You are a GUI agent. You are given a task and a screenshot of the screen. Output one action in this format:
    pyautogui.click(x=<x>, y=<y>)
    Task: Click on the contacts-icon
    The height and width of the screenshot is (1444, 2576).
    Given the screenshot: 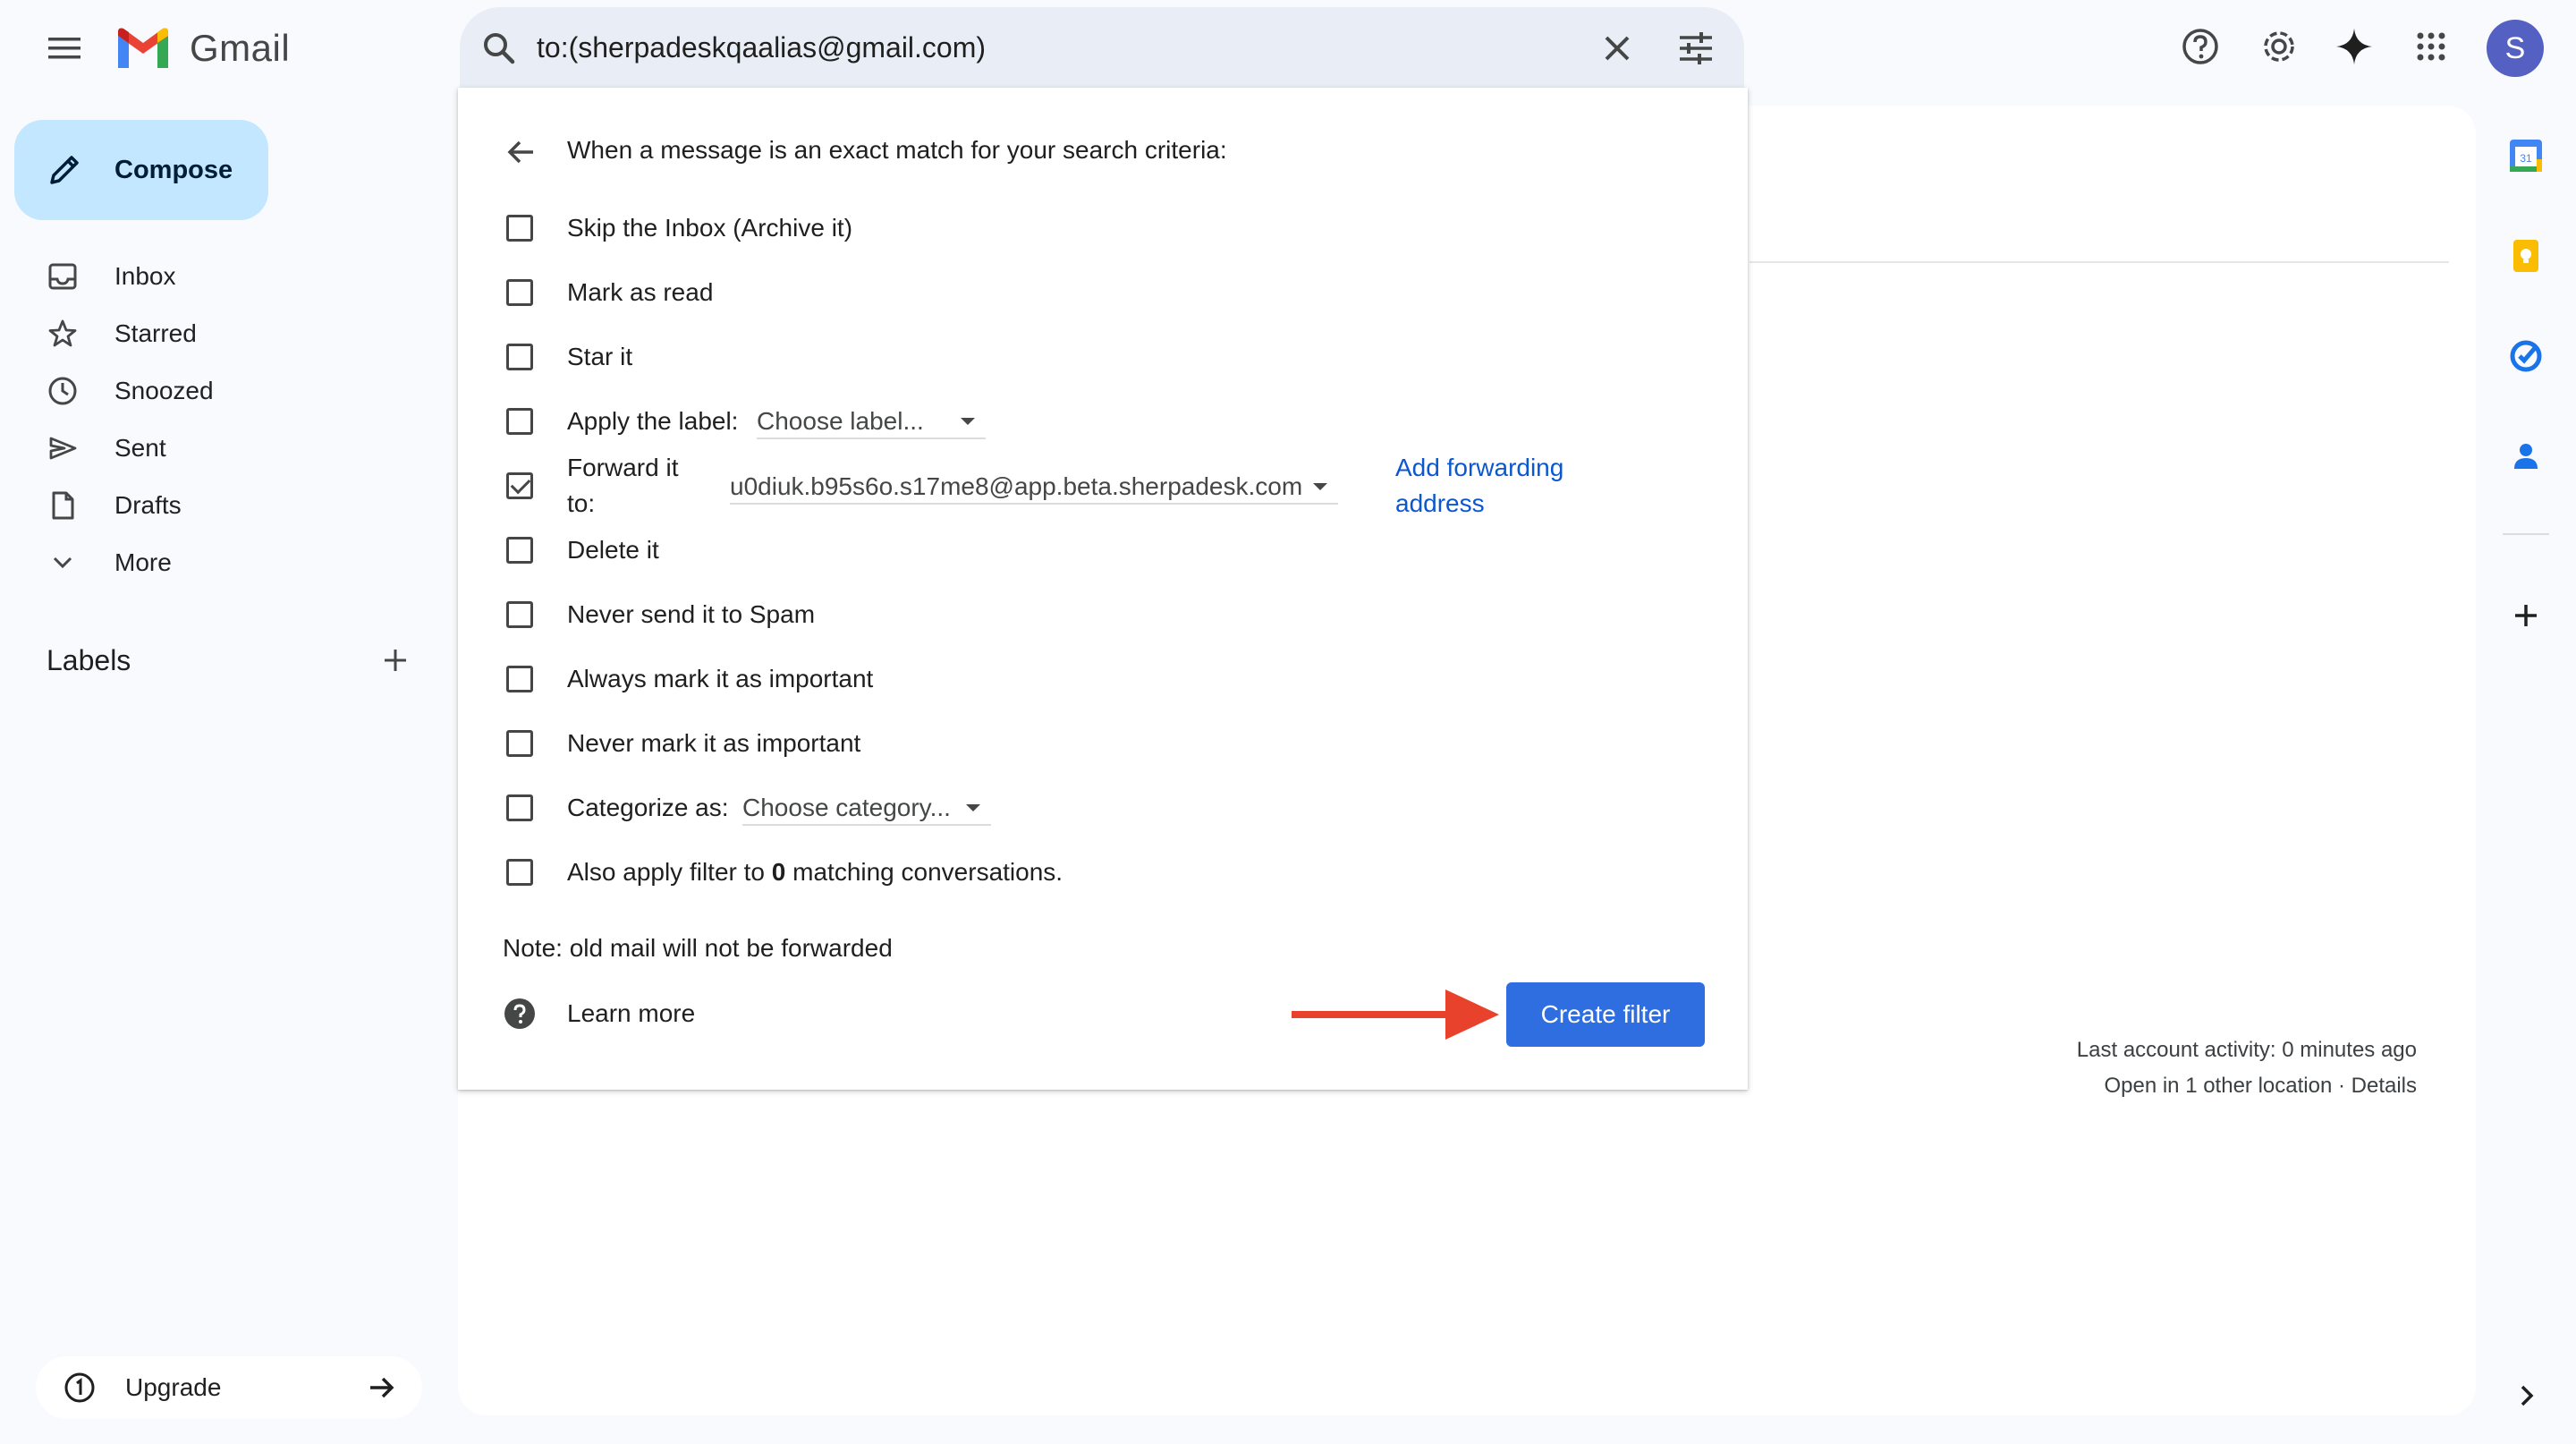 What is the action you would take?
    pyautogui.click(x=2525, y=456)
    